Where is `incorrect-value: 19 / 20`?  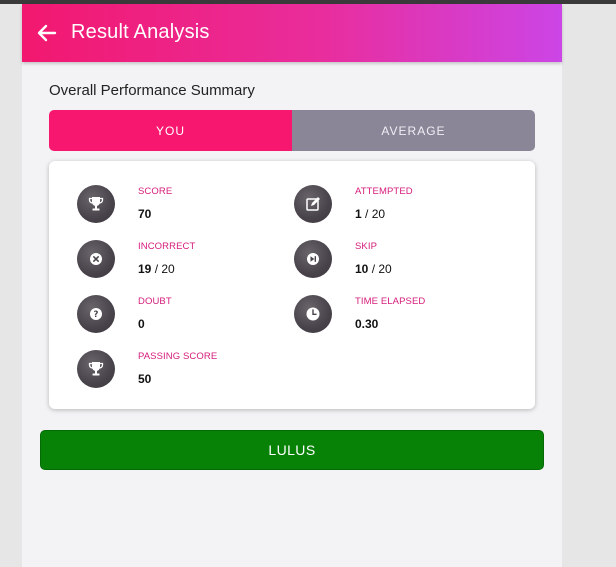
incorrect-value: 19 / 20 is located at coordinates (156, 269).